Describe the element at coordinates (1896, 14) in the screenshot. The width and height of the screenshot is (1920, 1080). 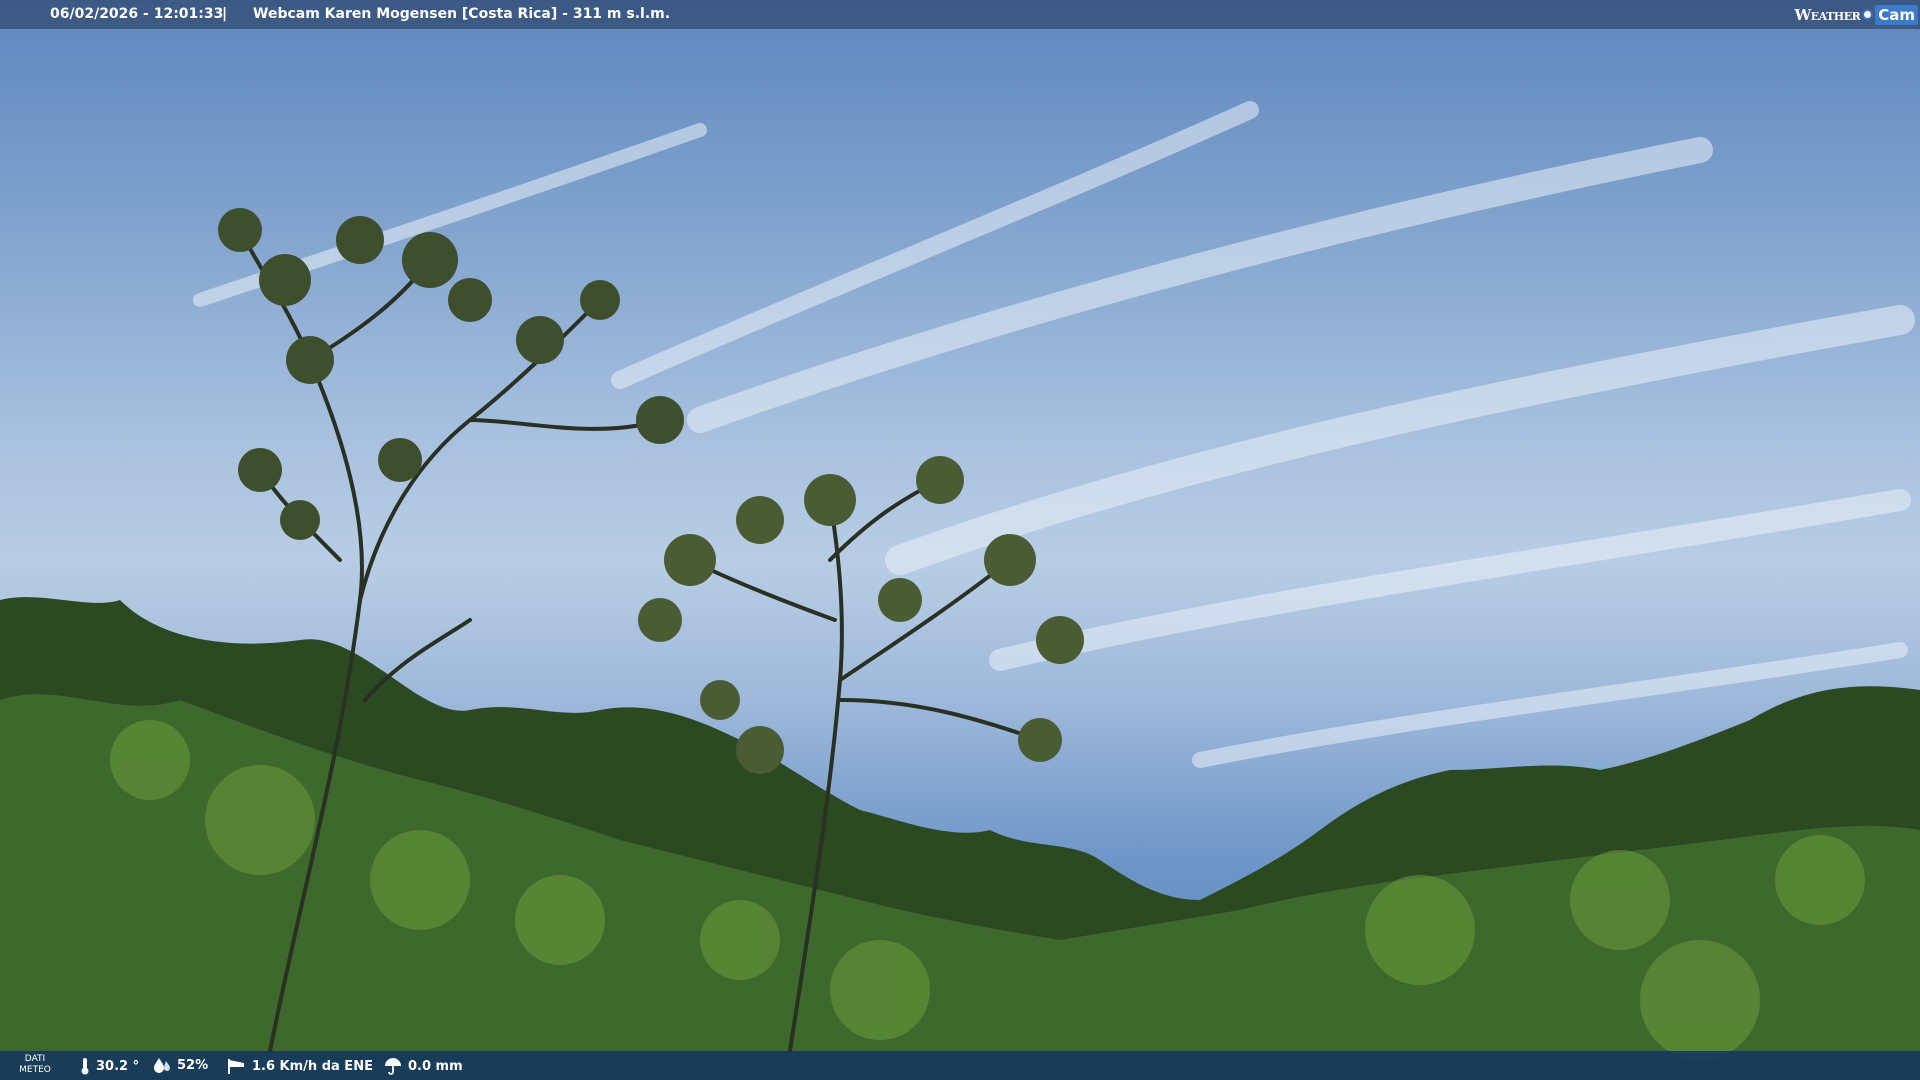
I see `logo-text-right: Cam` at that location.